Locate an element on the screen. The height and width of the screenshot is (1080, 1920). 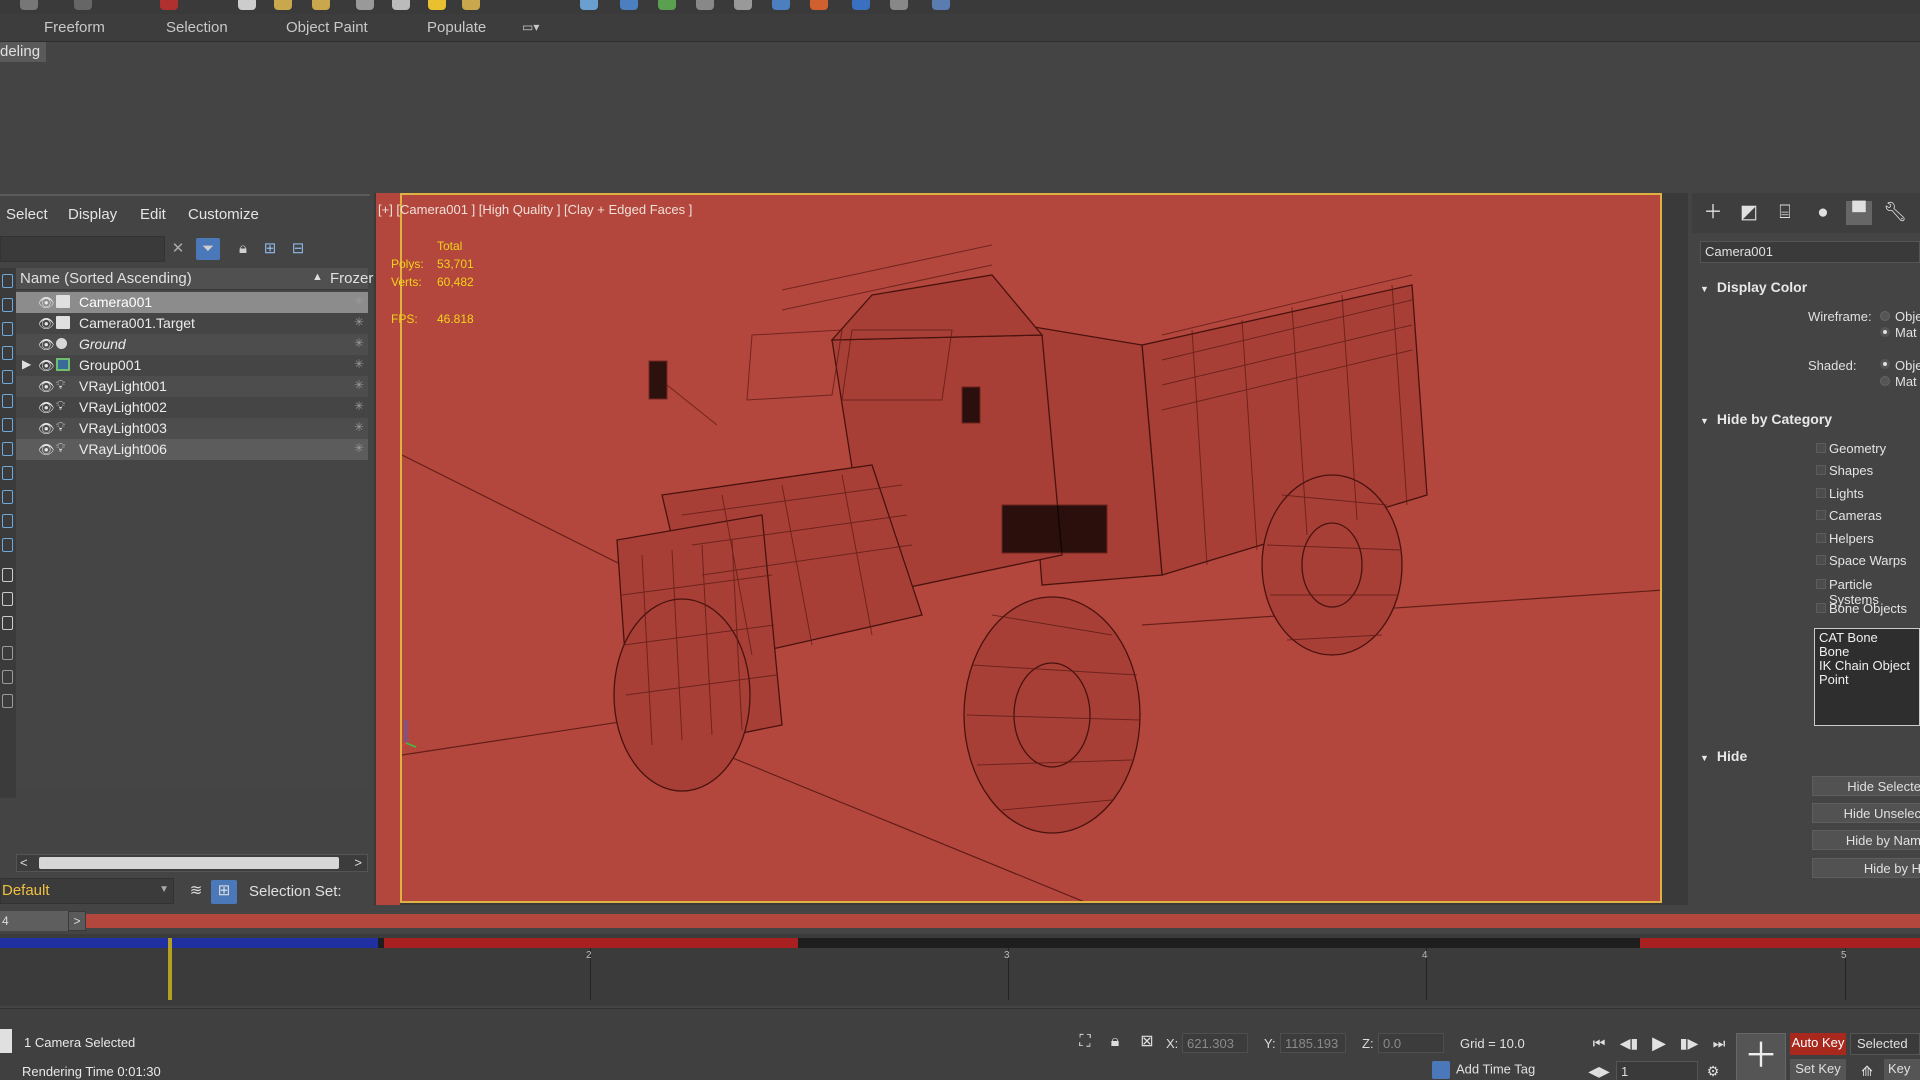
select-object-icon is located at coordinates (247, 5).